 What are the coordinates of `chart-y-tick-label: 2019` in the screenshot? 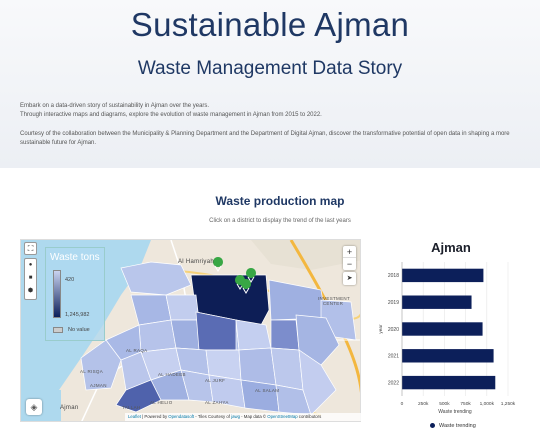 It's located at (393, 303).